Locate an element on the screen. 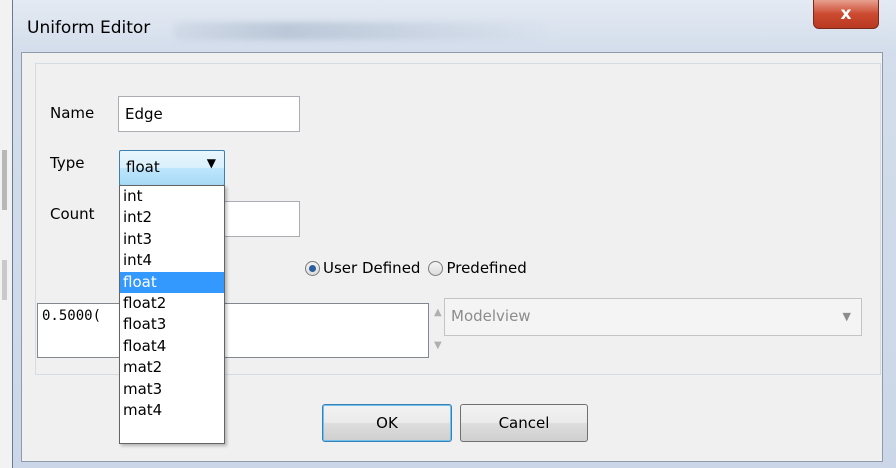 The width and height of the screenshot is (896, 468). predefined-select-value: Modelview is located at coordinates (491, 316).